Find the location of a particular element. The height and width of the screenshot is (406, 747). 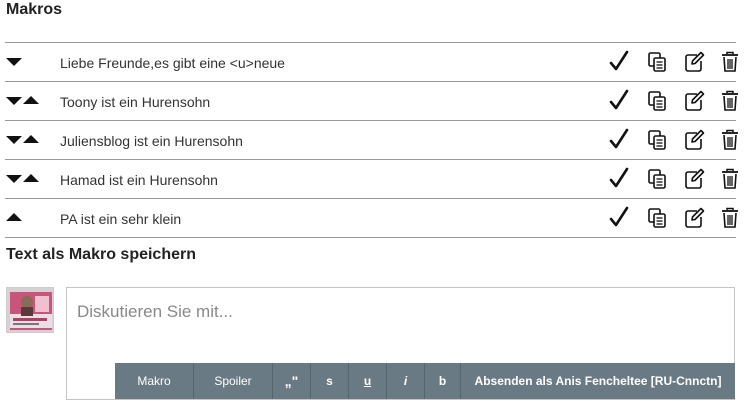

save-macro-heading: Text als Makro speichern is located at coordinates (101, 254).